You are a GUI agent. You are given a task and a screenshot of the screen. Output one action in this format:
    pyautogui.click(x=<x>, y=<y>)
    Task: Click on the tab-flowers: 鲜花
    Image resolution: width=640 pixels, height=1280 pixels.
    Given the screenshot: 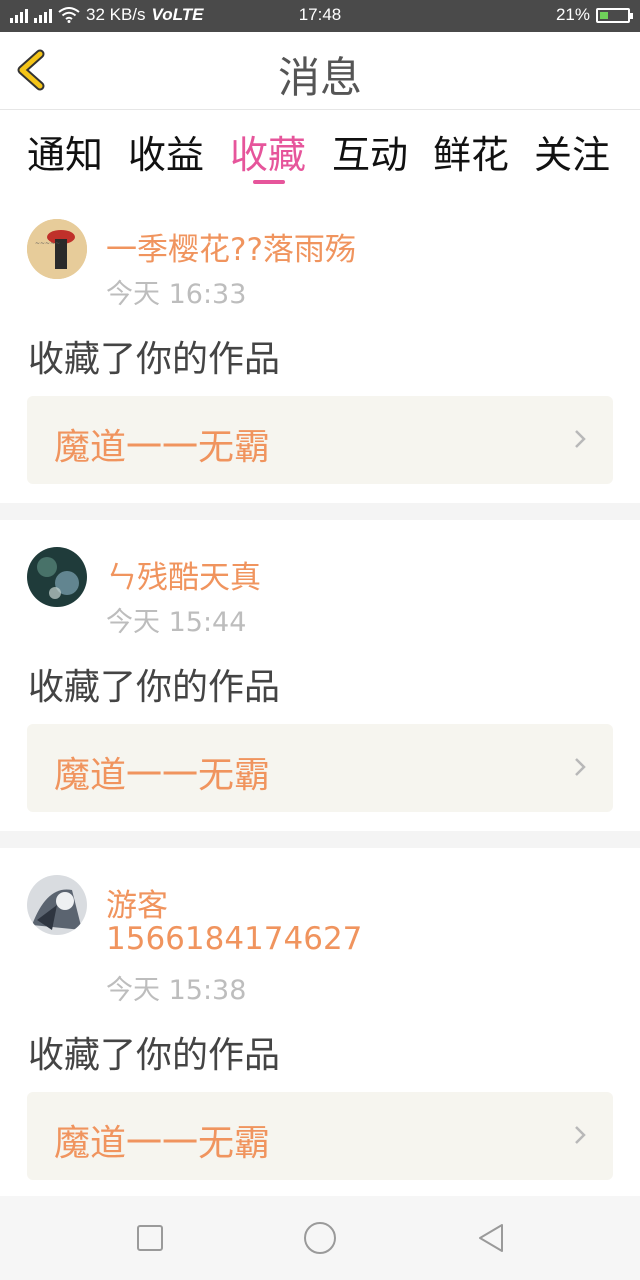 What is the action you would take?
    pyautogui.click(x=471, y=151)
    